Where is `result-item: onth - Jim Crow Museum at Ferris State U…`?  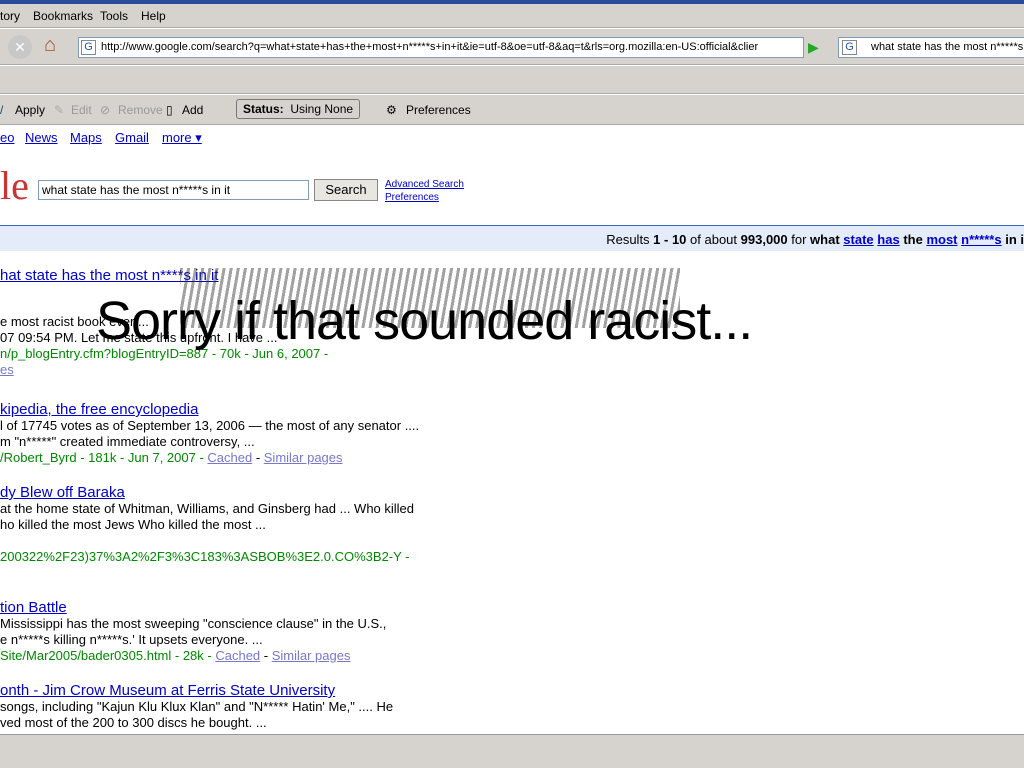 result-item: onth - Jim Crow Museum at Ferris State U… is located at coordinates (196, 706).